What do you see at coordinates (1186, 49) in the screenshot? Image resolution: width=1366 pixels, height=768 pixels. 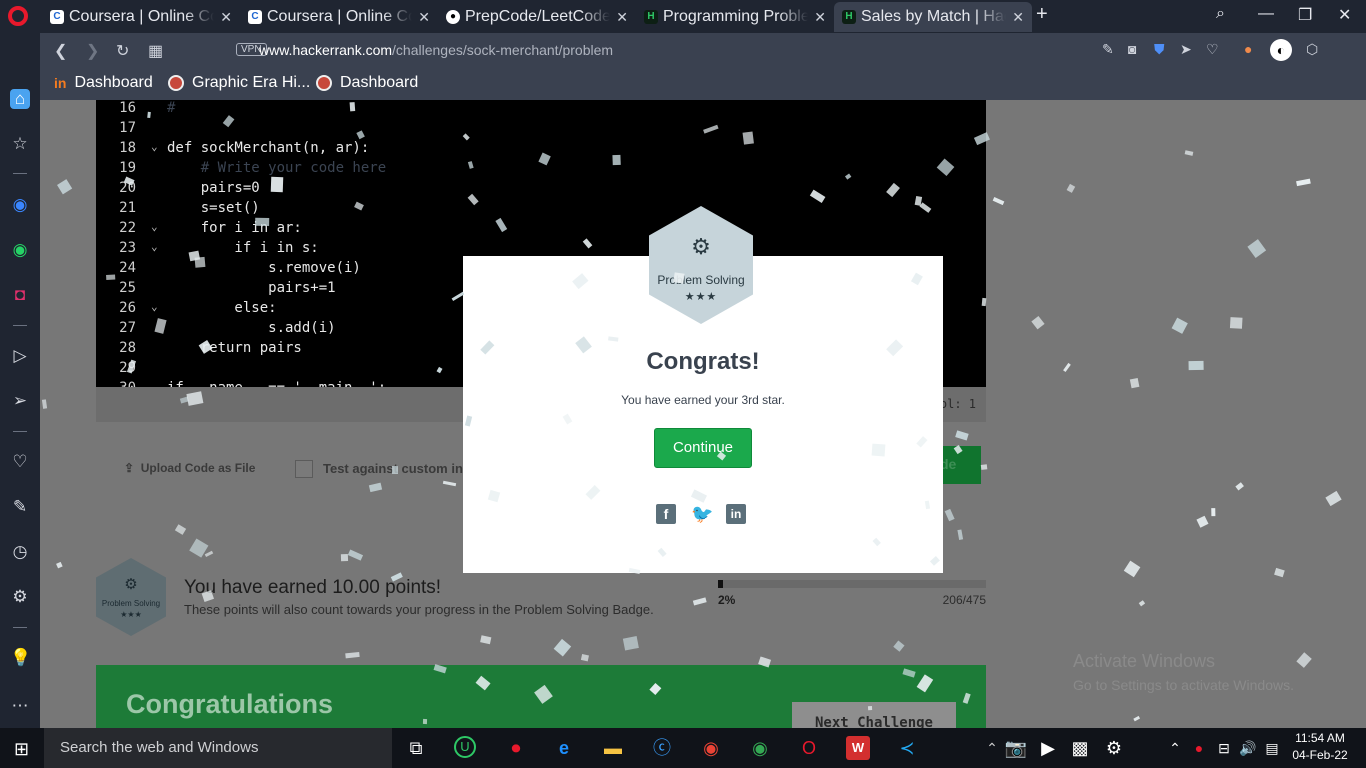 I see `send-icon: ➤` at bounding box center [1186, 49].